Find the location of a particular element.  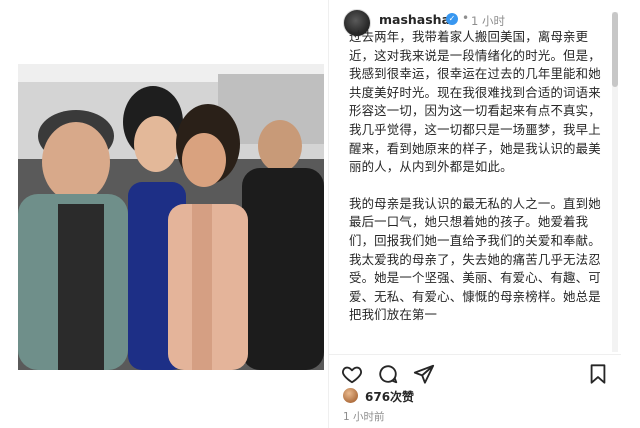

bookmark-icon is located at coordinates (598, 374).